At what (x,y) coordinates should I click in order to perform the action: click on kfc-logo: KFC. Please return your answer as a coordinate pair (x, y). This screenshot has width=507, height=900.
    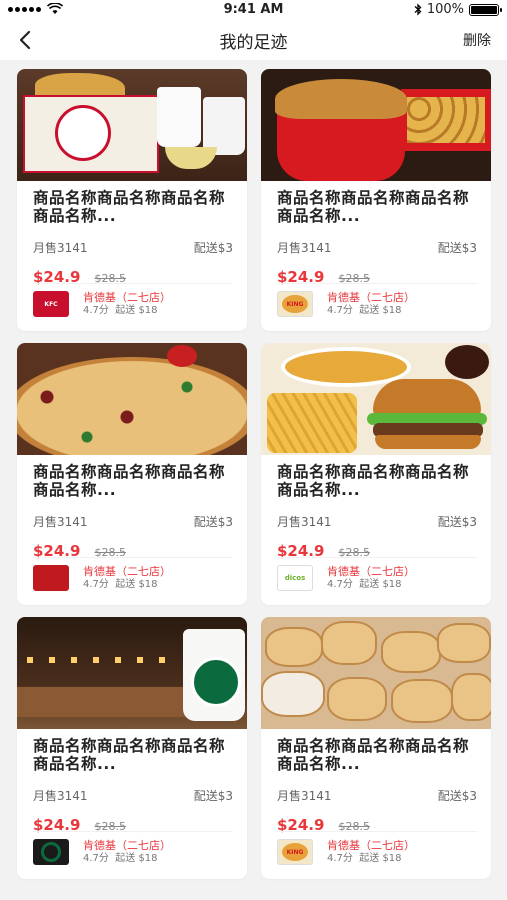
    Looking at the image, I should click on (51, 304).